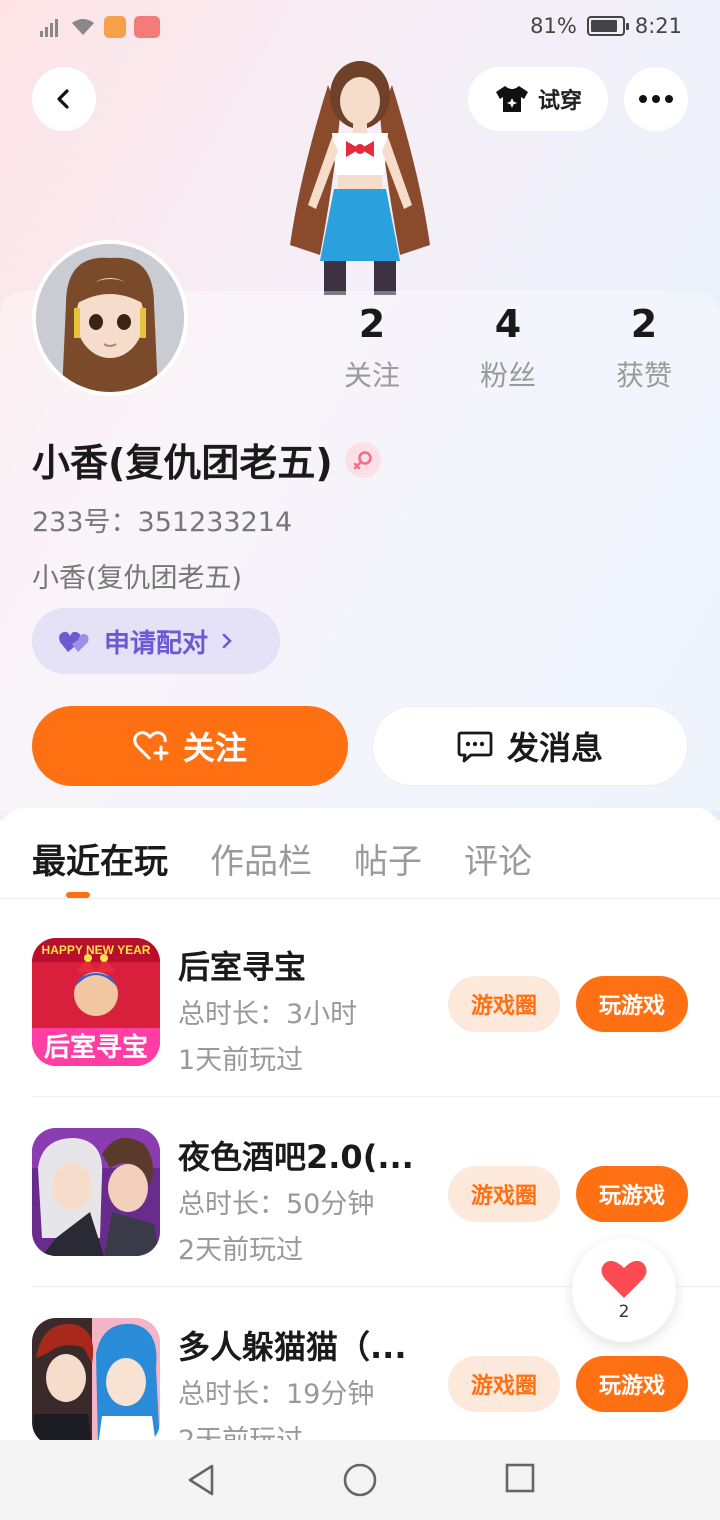  Describe the element at coordinates (261, 858) in the screenshot. I see `tab-works: 作品栏` at that location.